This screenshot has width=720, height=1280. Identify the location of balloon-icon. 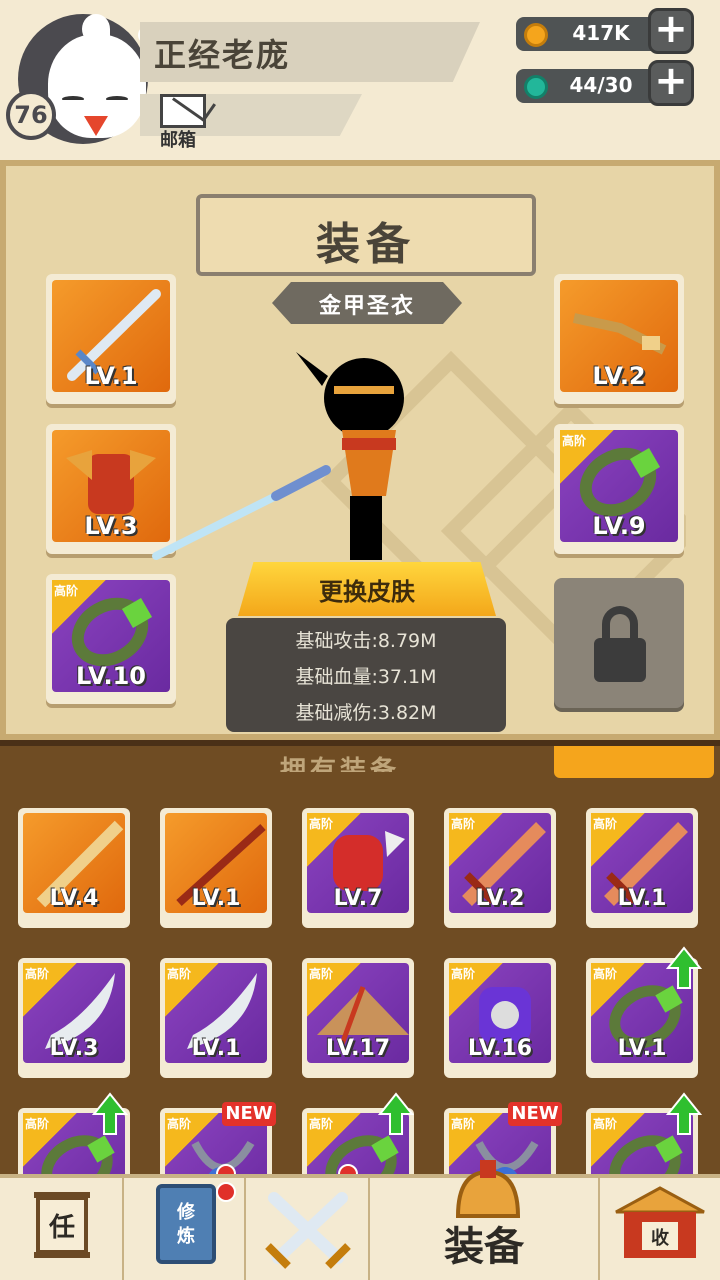
(536, 87).